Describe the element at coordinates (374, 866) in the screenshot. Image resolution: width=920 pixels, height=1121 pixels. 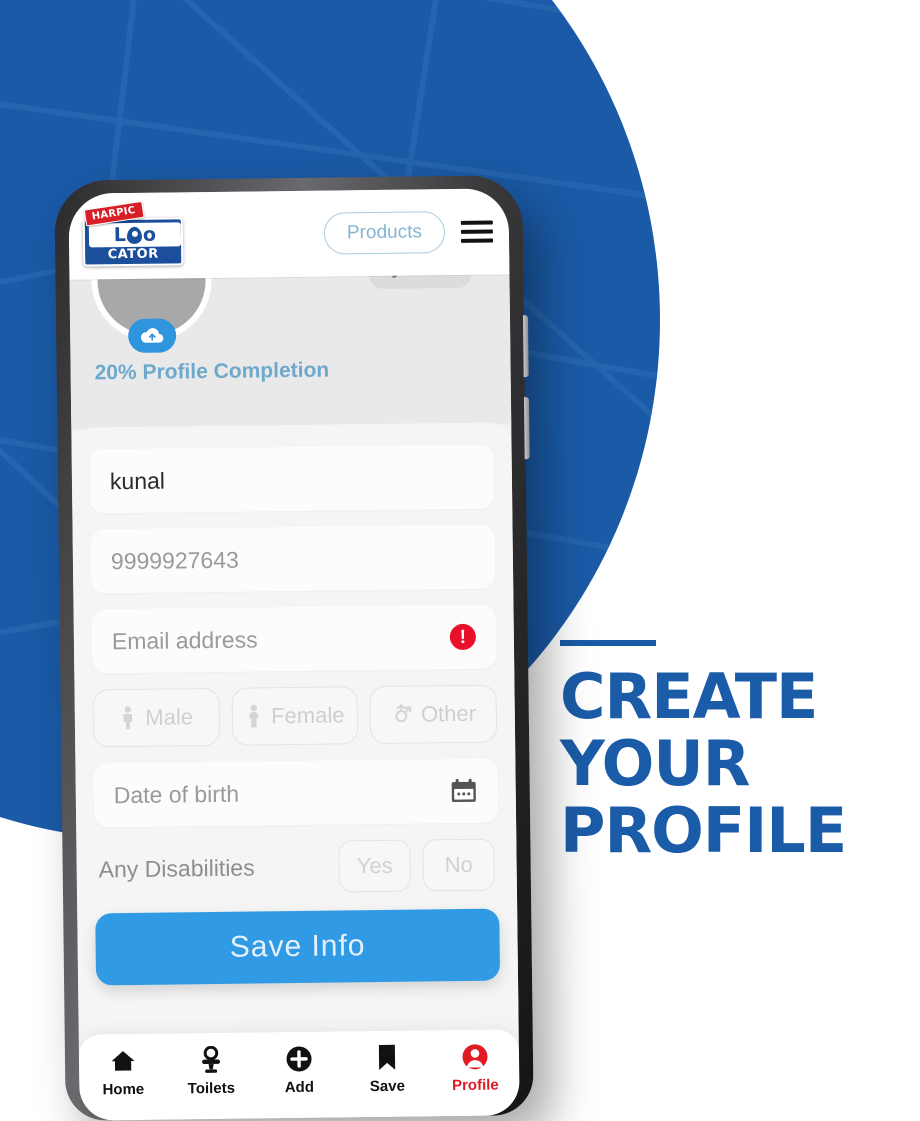
I see `disabilities-yes-button: Yes` at that location.